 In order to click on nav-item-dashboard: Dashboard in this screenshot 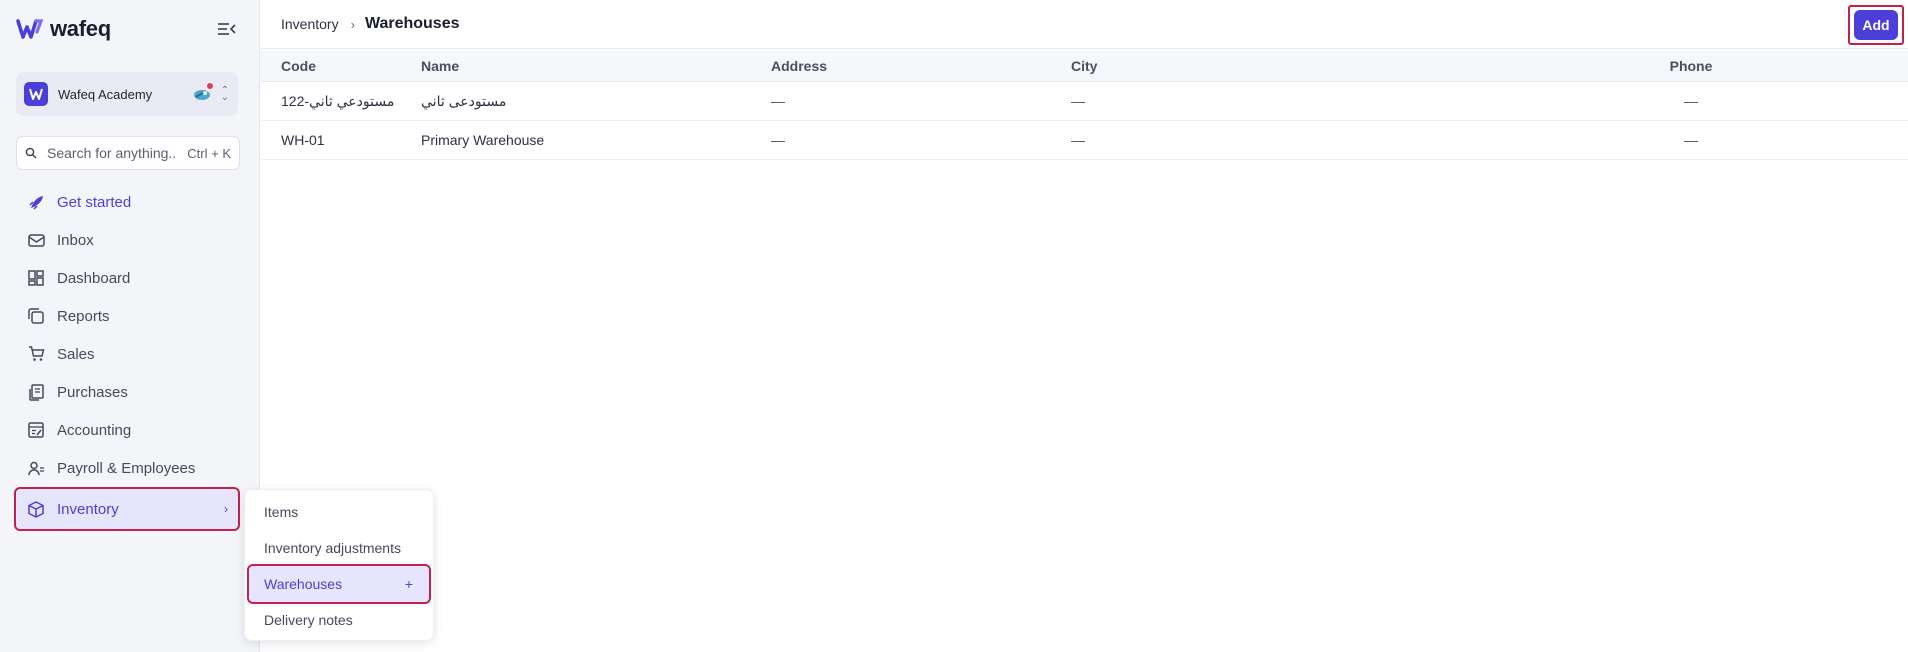, I will do `click(127, 278)`.